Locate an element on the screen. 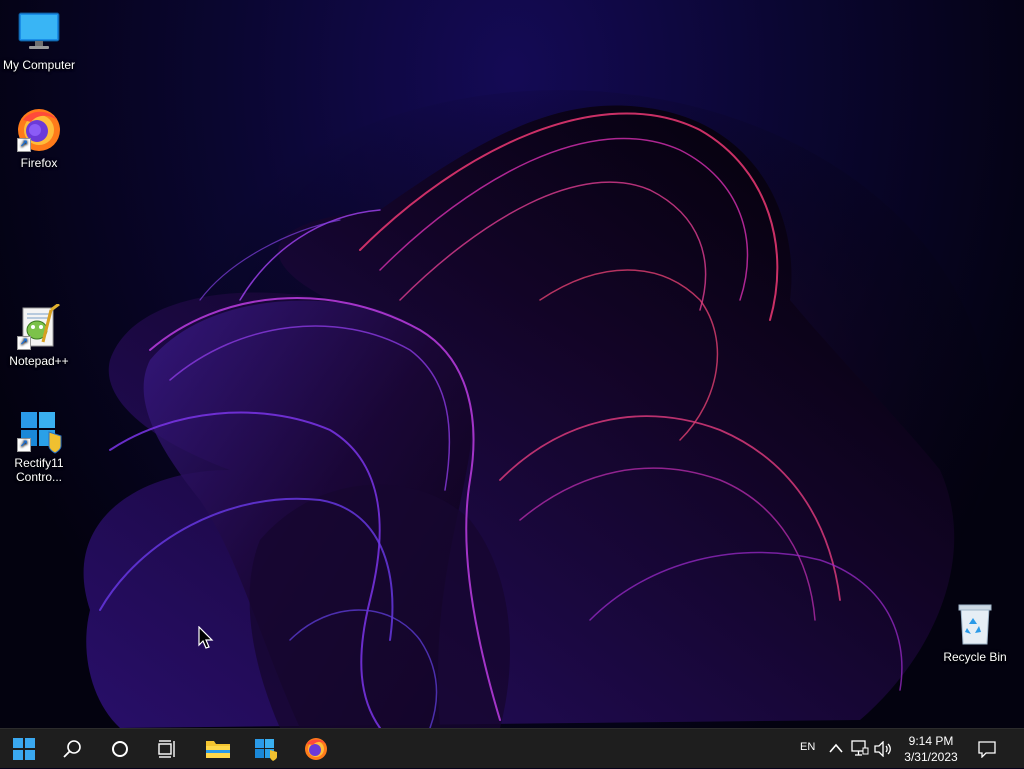 This screenshot has height=769, width=1024. desktop-icon-recycle-bin: Recycle Bin is located at coordinates (975, 632).